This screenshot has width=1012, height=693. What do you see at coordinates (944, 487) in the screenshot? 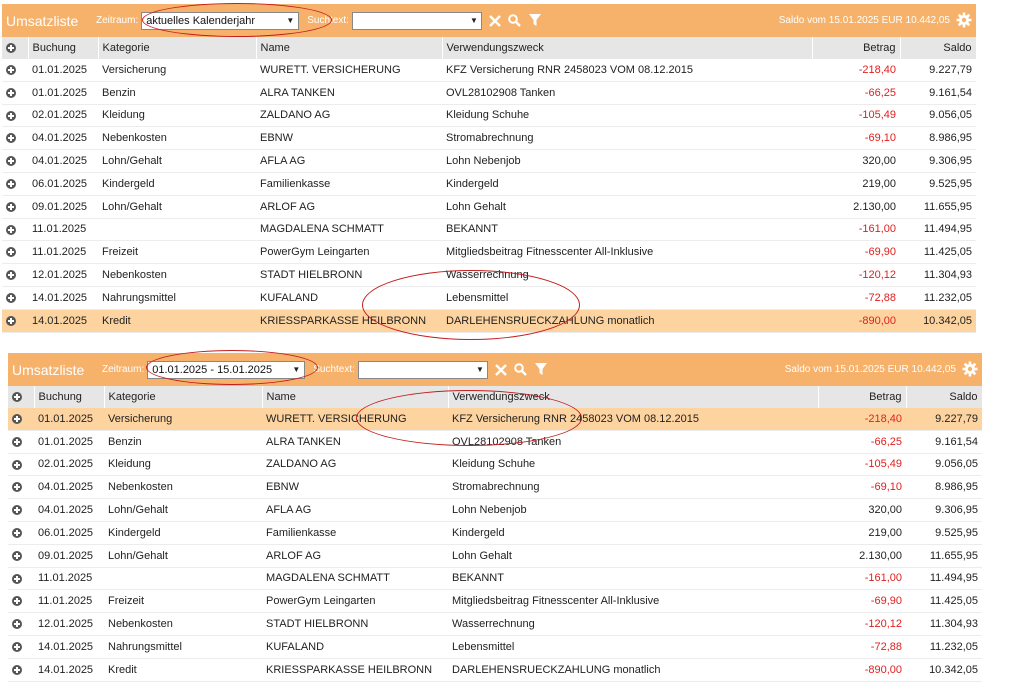
I see `cell-saldo: 8.986,95` at bounding box center [944, 487].